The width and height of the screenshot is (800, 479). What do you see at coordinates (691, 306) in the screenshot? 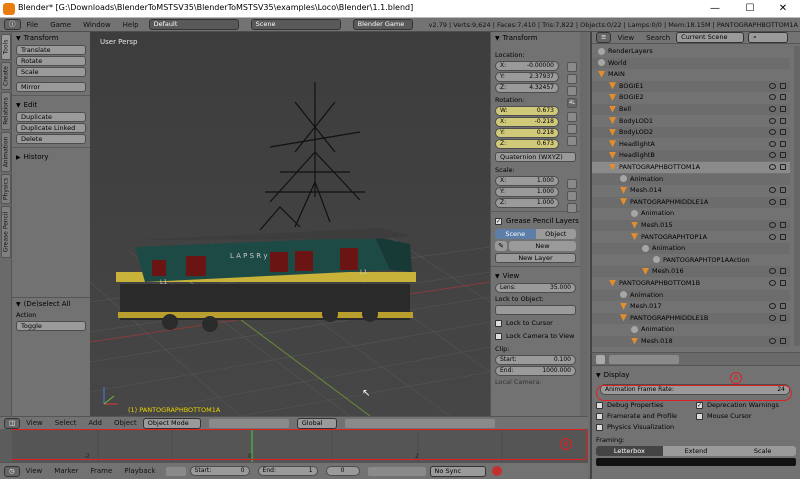
I see `outliner-row: Mesh.017` at bounding box center [691, 306].